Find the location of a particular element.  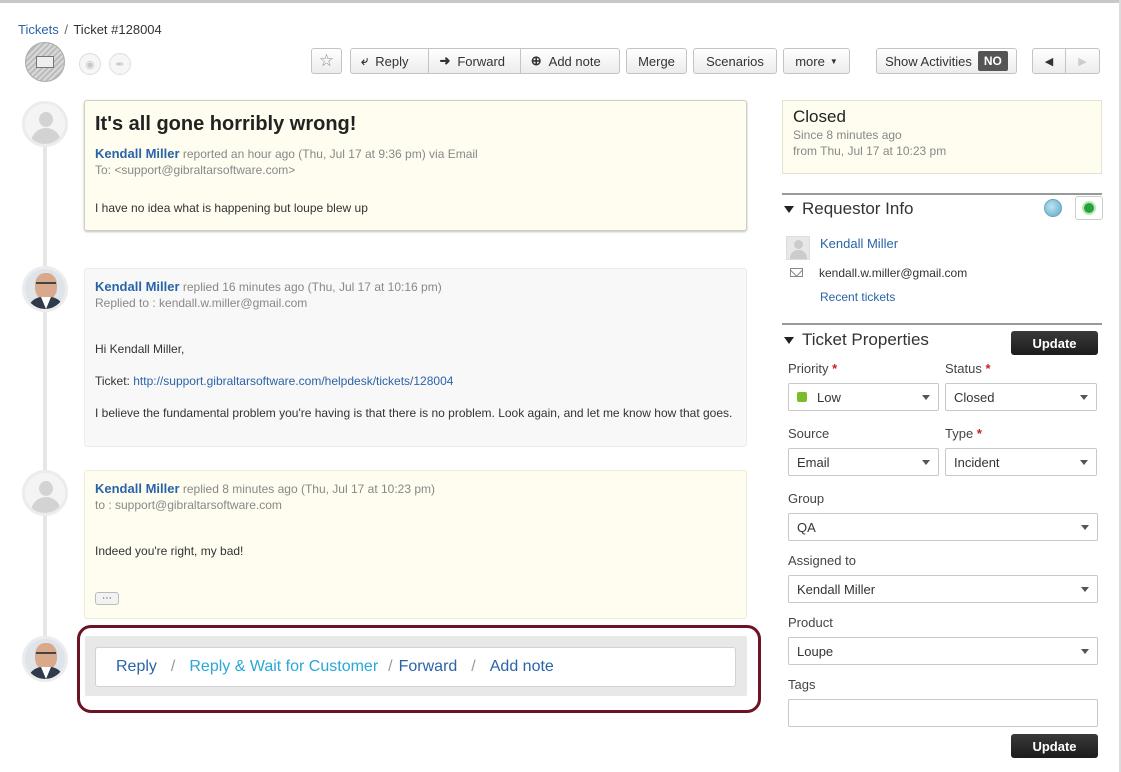

group-select: QA is located at coordinates (943, 527).